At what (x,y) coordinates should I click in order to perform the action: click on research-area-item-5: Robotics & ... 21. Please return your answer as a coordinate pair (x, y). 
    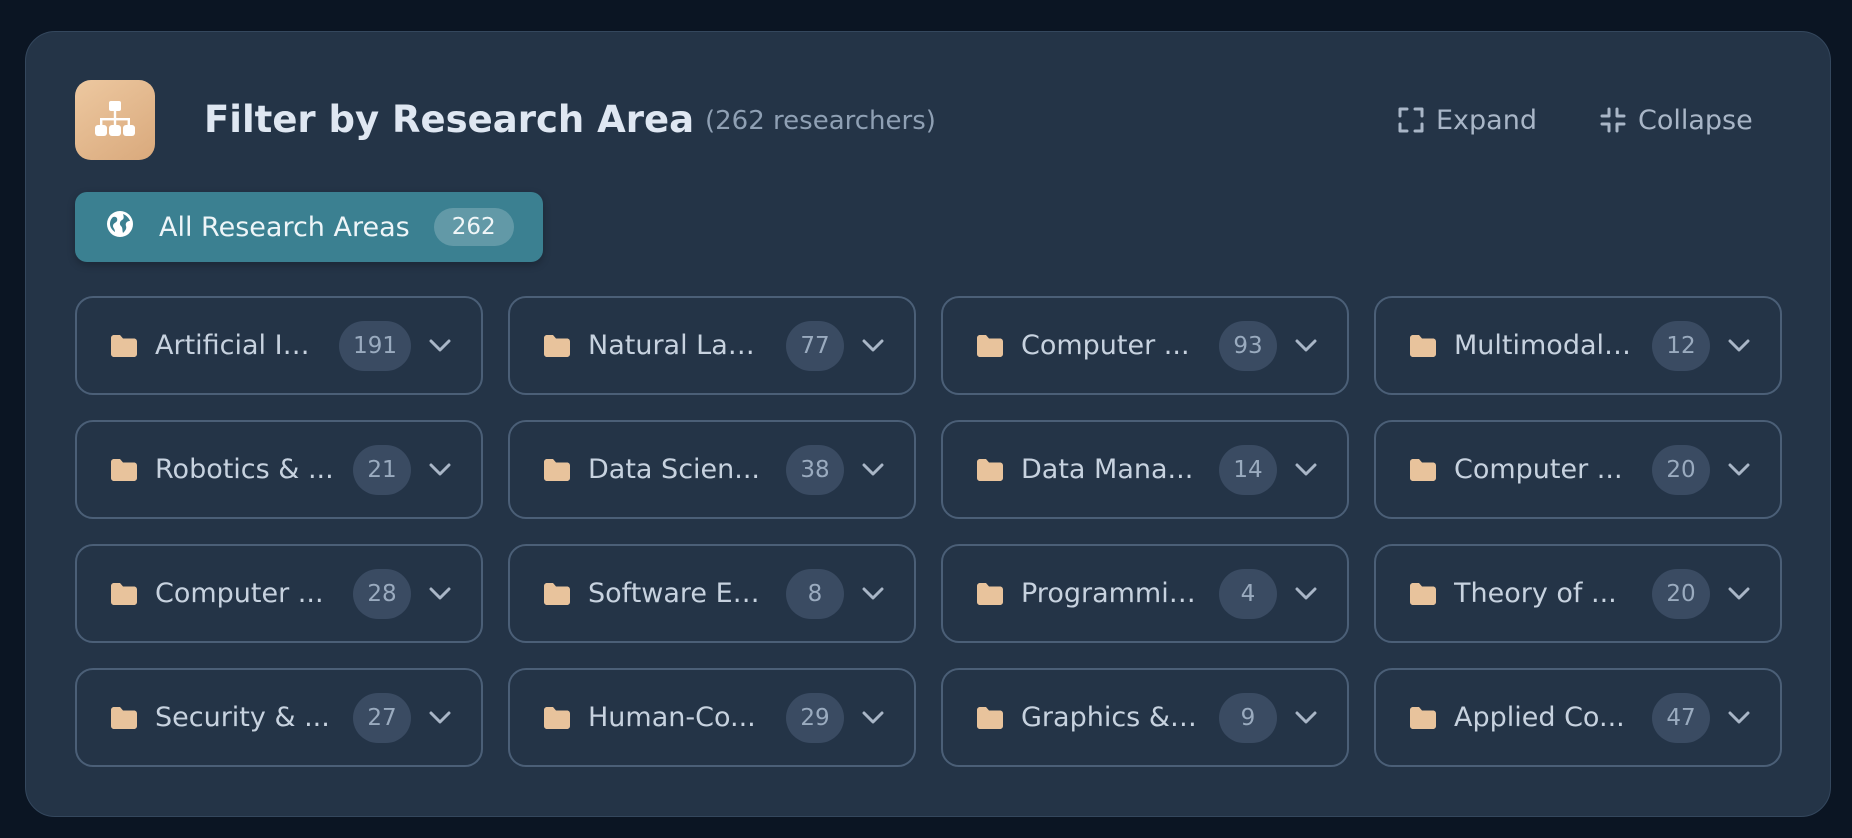
    Looking at the image, I should click on (279, 469).